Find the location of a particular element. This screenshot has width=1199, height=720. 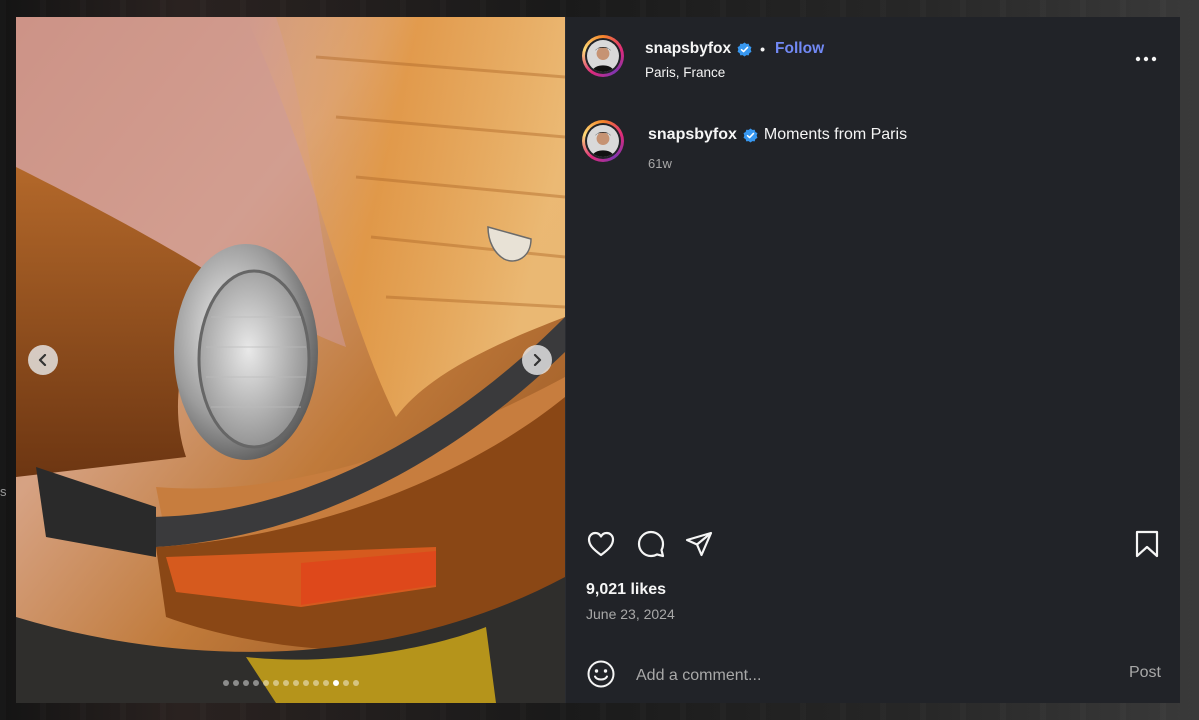

more-horizontal-icon is located at coordinates (1146, 59).